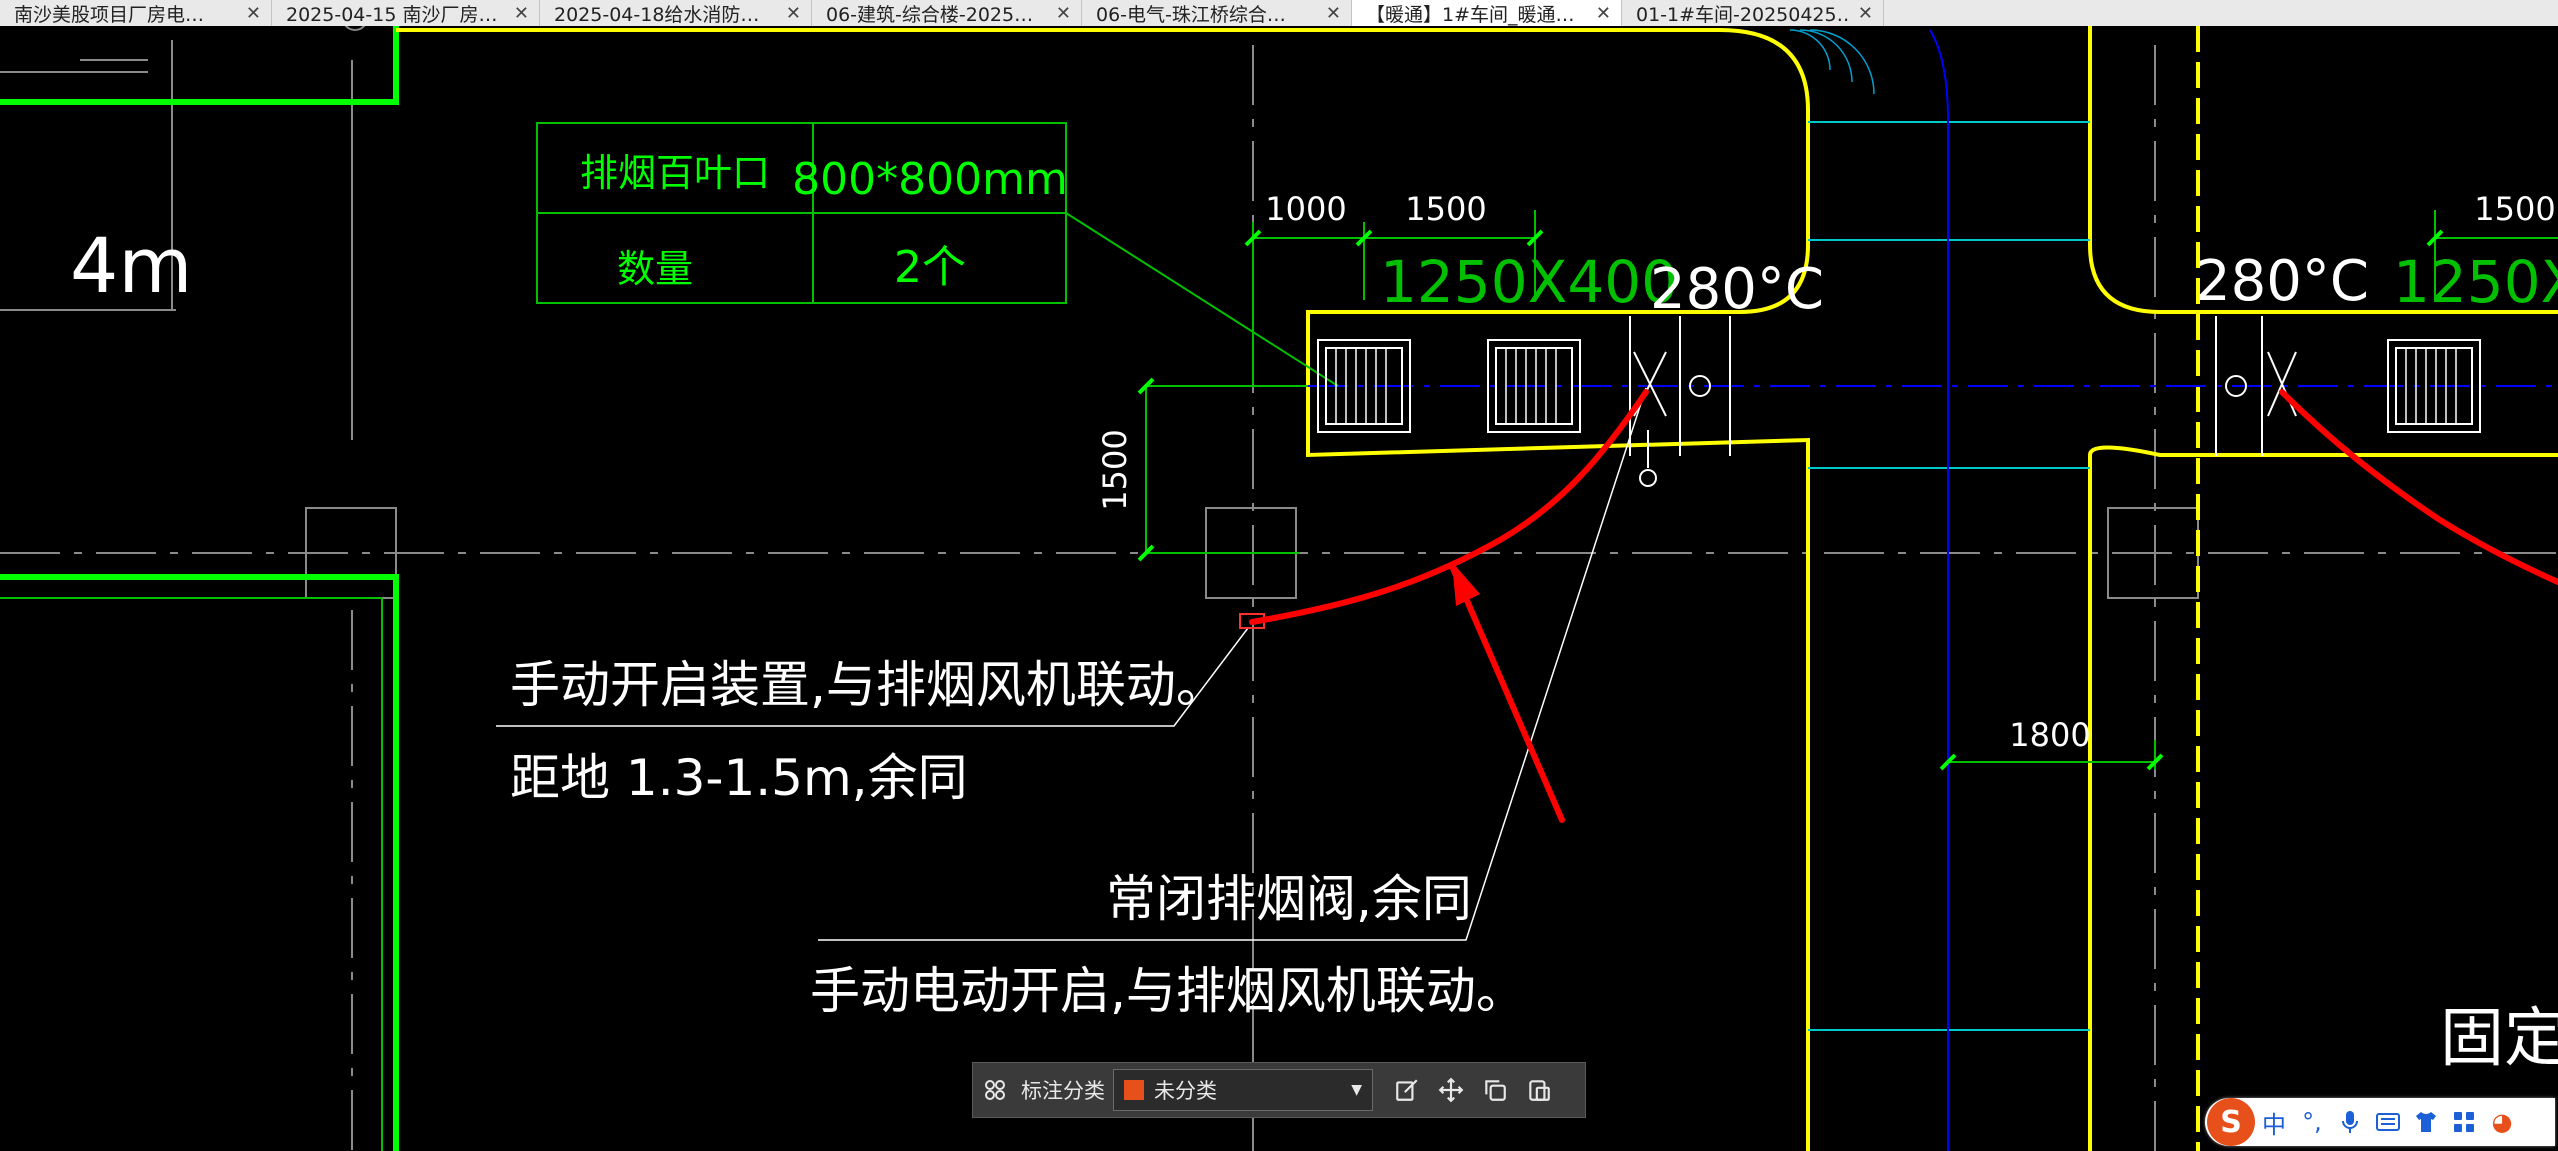  Describe the element at coordinates (1737, 289) in the screenshot. I see `temperature-left: 280°C` at that location.